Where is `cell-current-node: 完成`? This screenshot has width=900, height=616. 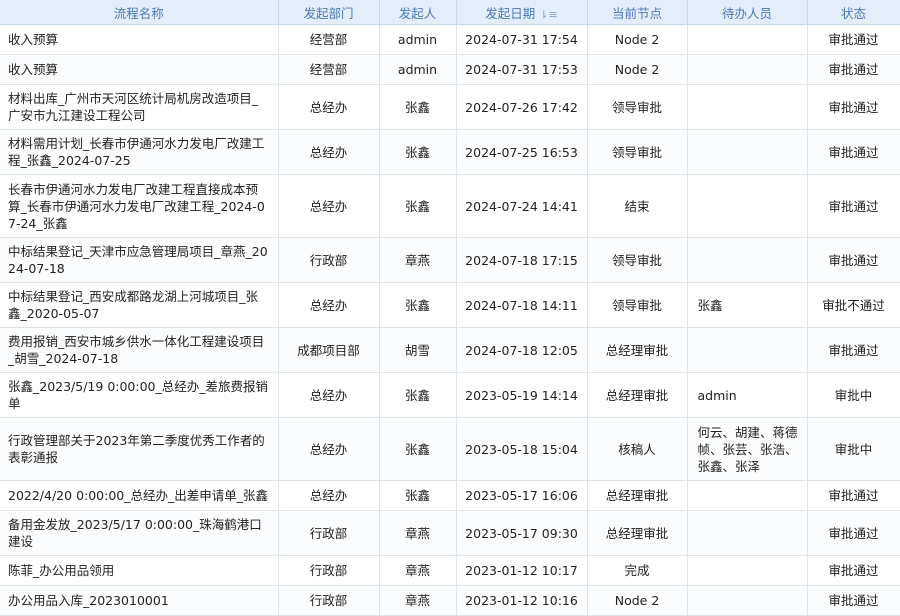
cell-current-node: 完成 is located at coordinates (637, 570).